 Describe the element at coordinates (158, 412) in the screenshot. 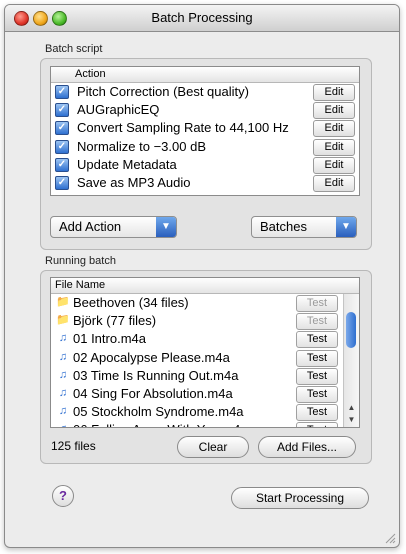

I see `file-name: 05 Stockholm Syndrome.m4a` at that location.